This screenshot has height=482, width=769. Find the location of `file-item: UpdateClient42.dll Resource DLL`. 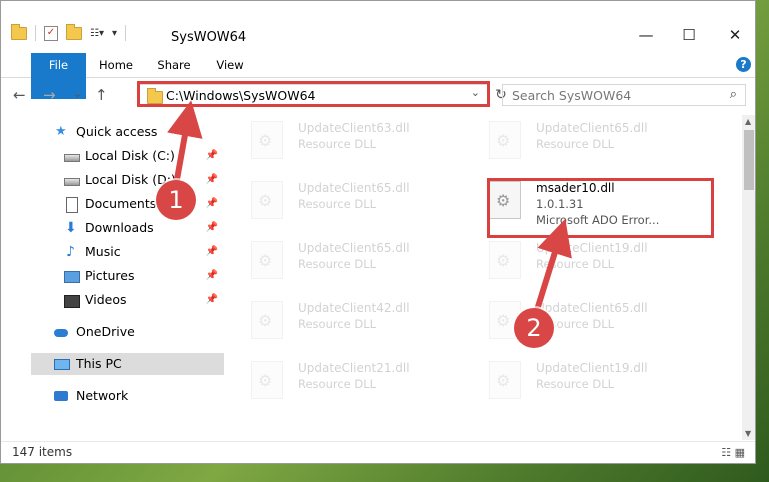

file-item: UpdateClient42.dll Resource DLL is located at coordinates (355, 318).